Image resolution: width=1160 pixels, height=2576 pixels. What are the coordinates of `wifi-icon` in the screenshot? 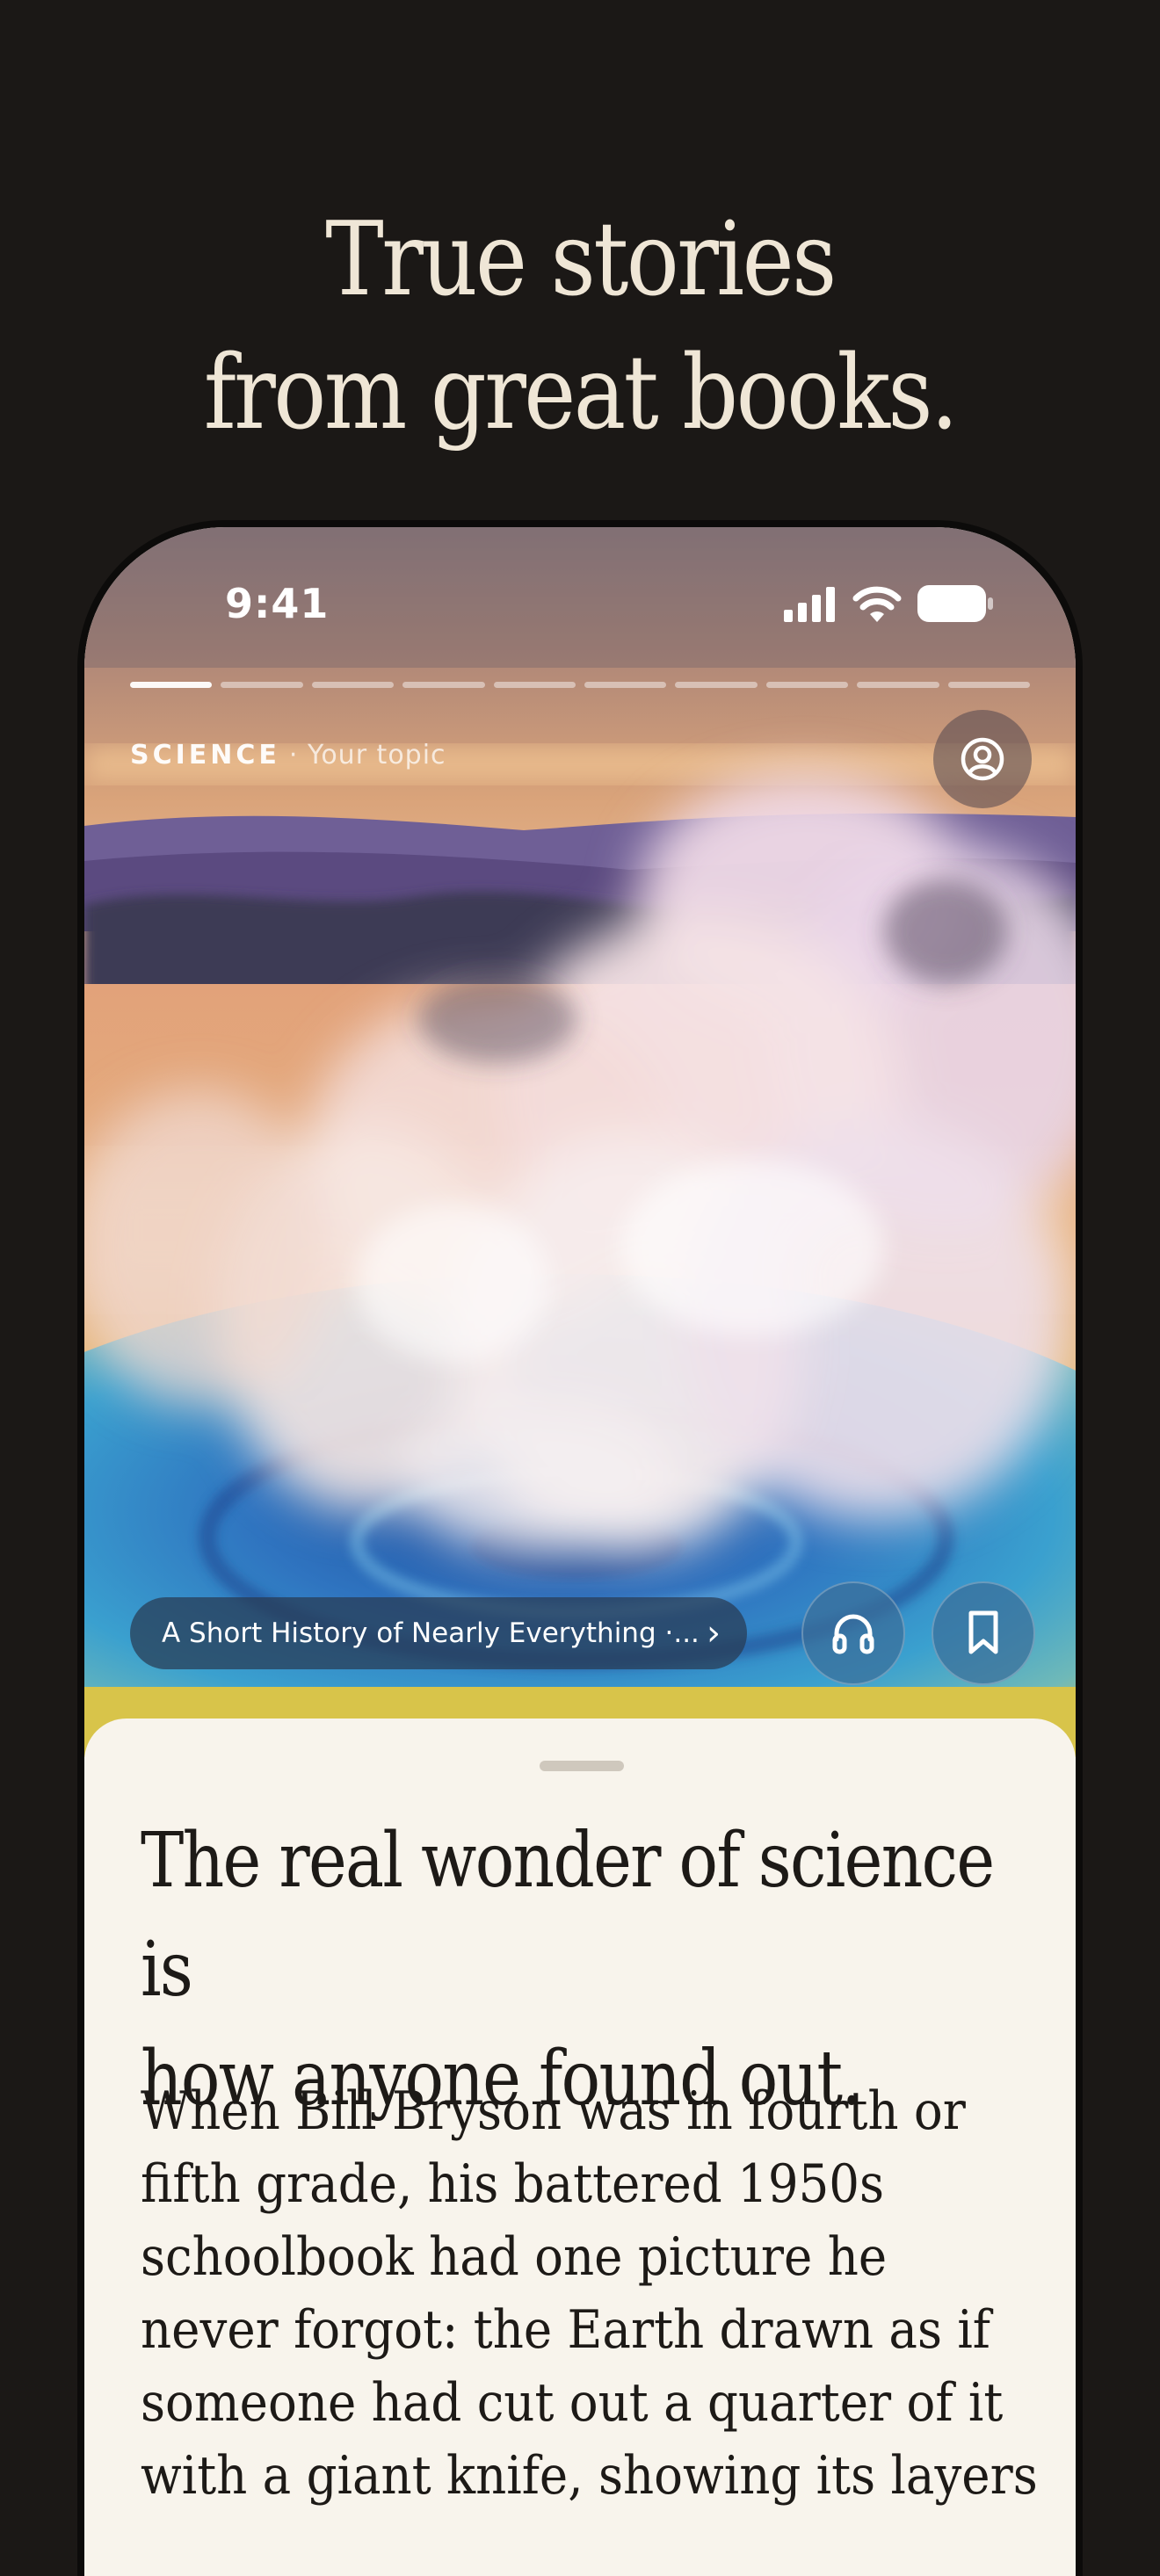 It's located at (877, 604).